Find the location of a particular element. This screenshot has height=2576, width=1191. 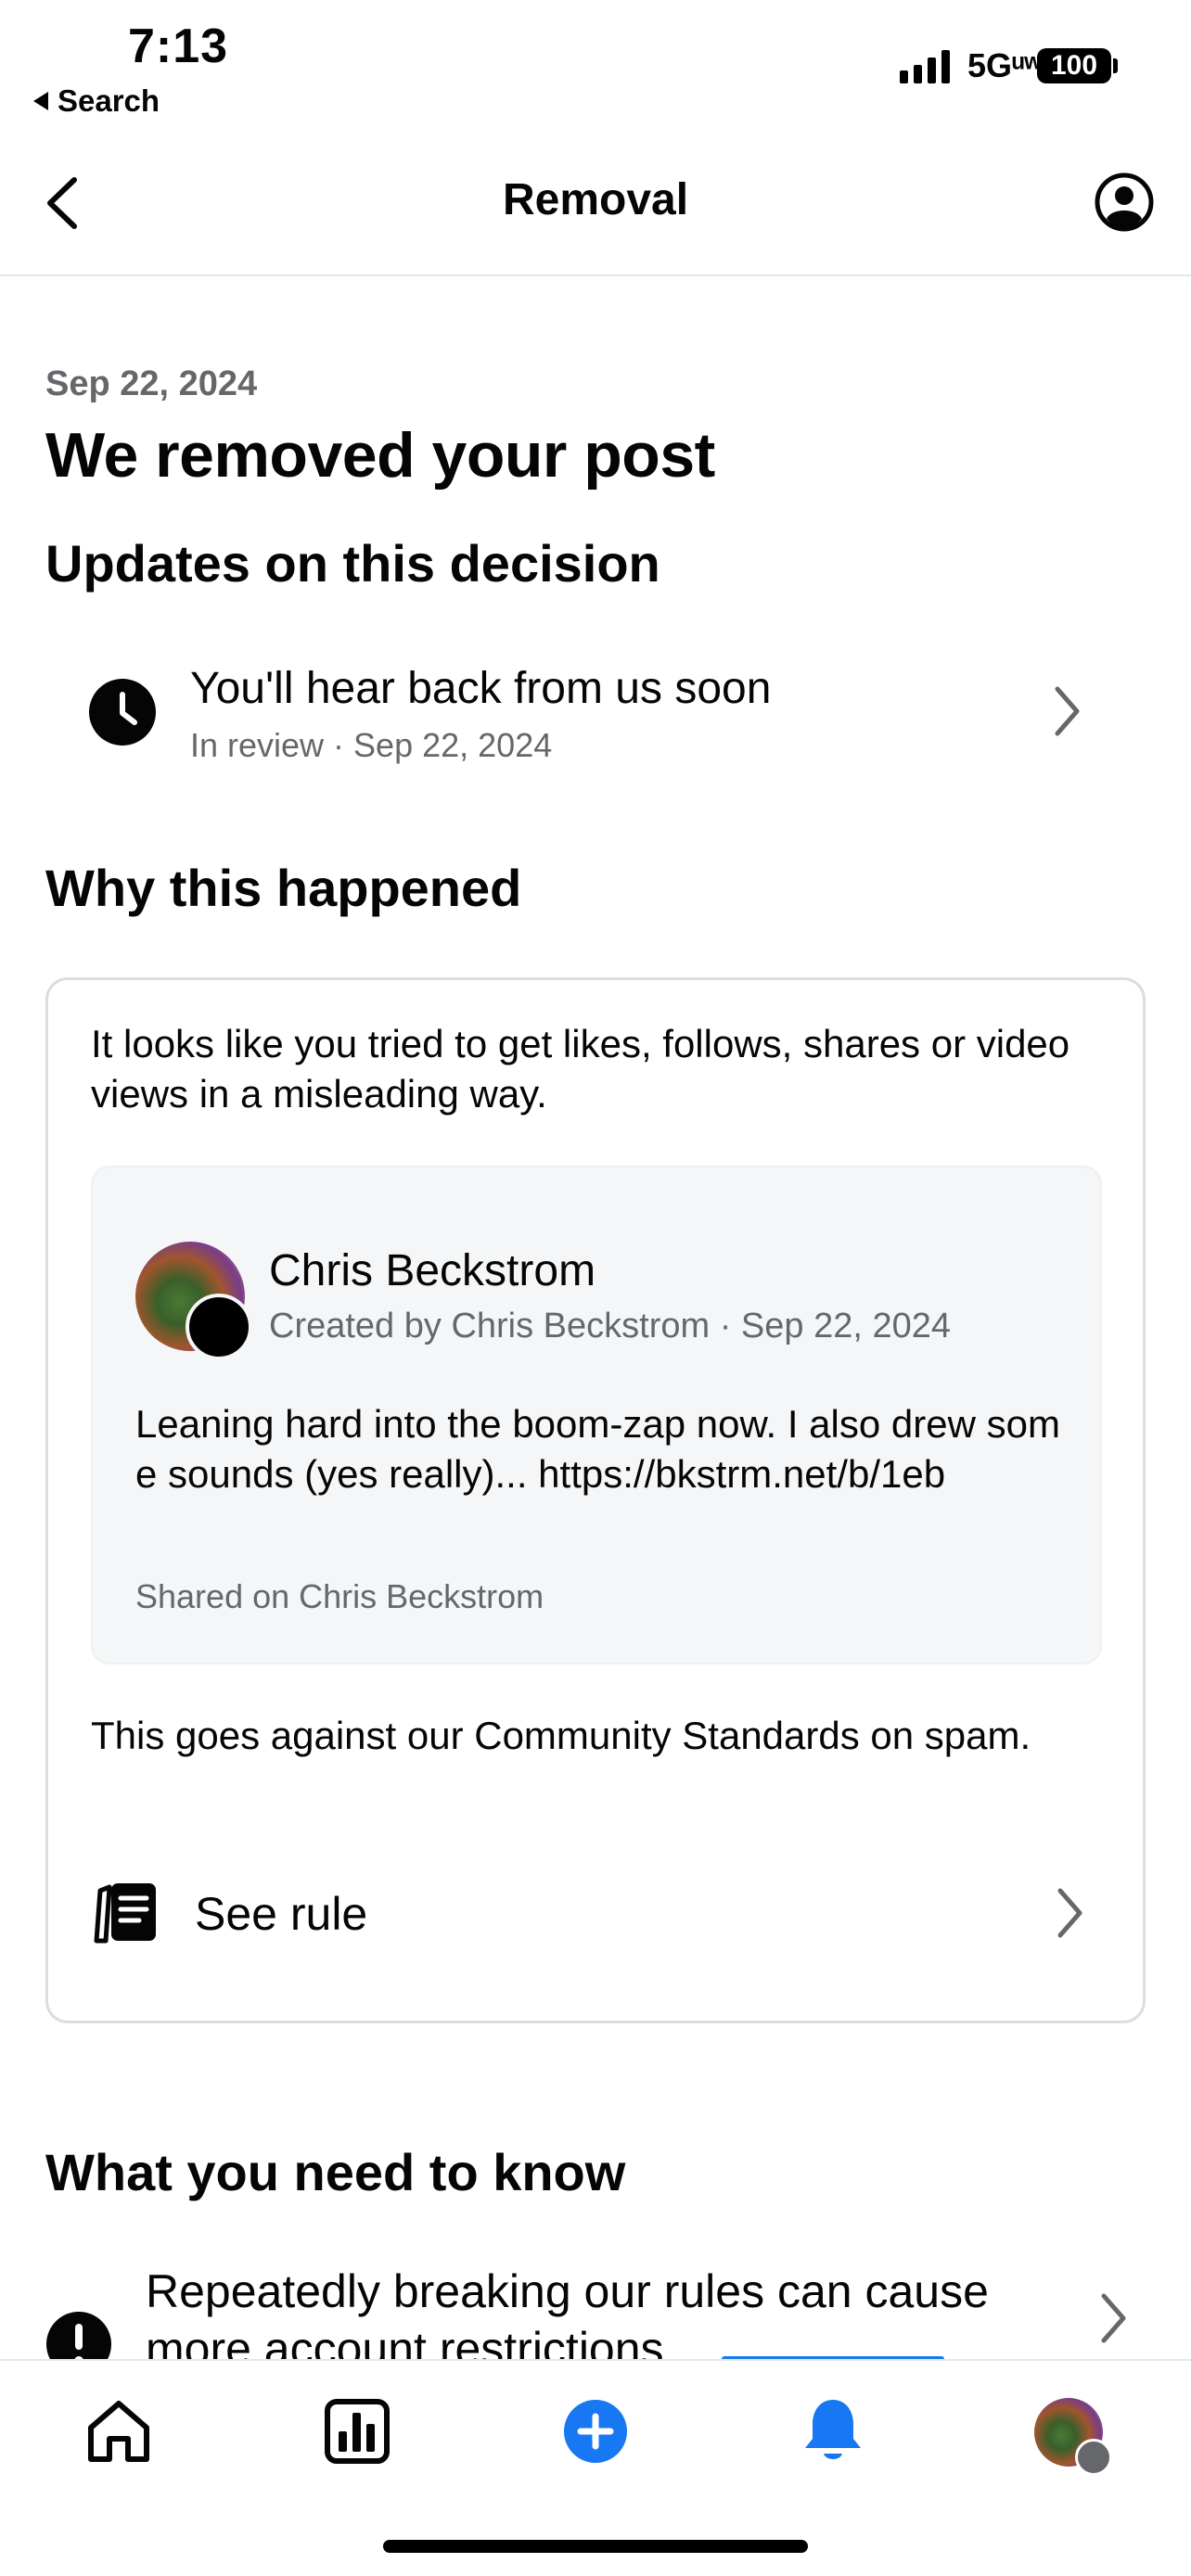

see-rule-button: See rule is located at coordinates (597, 1912).